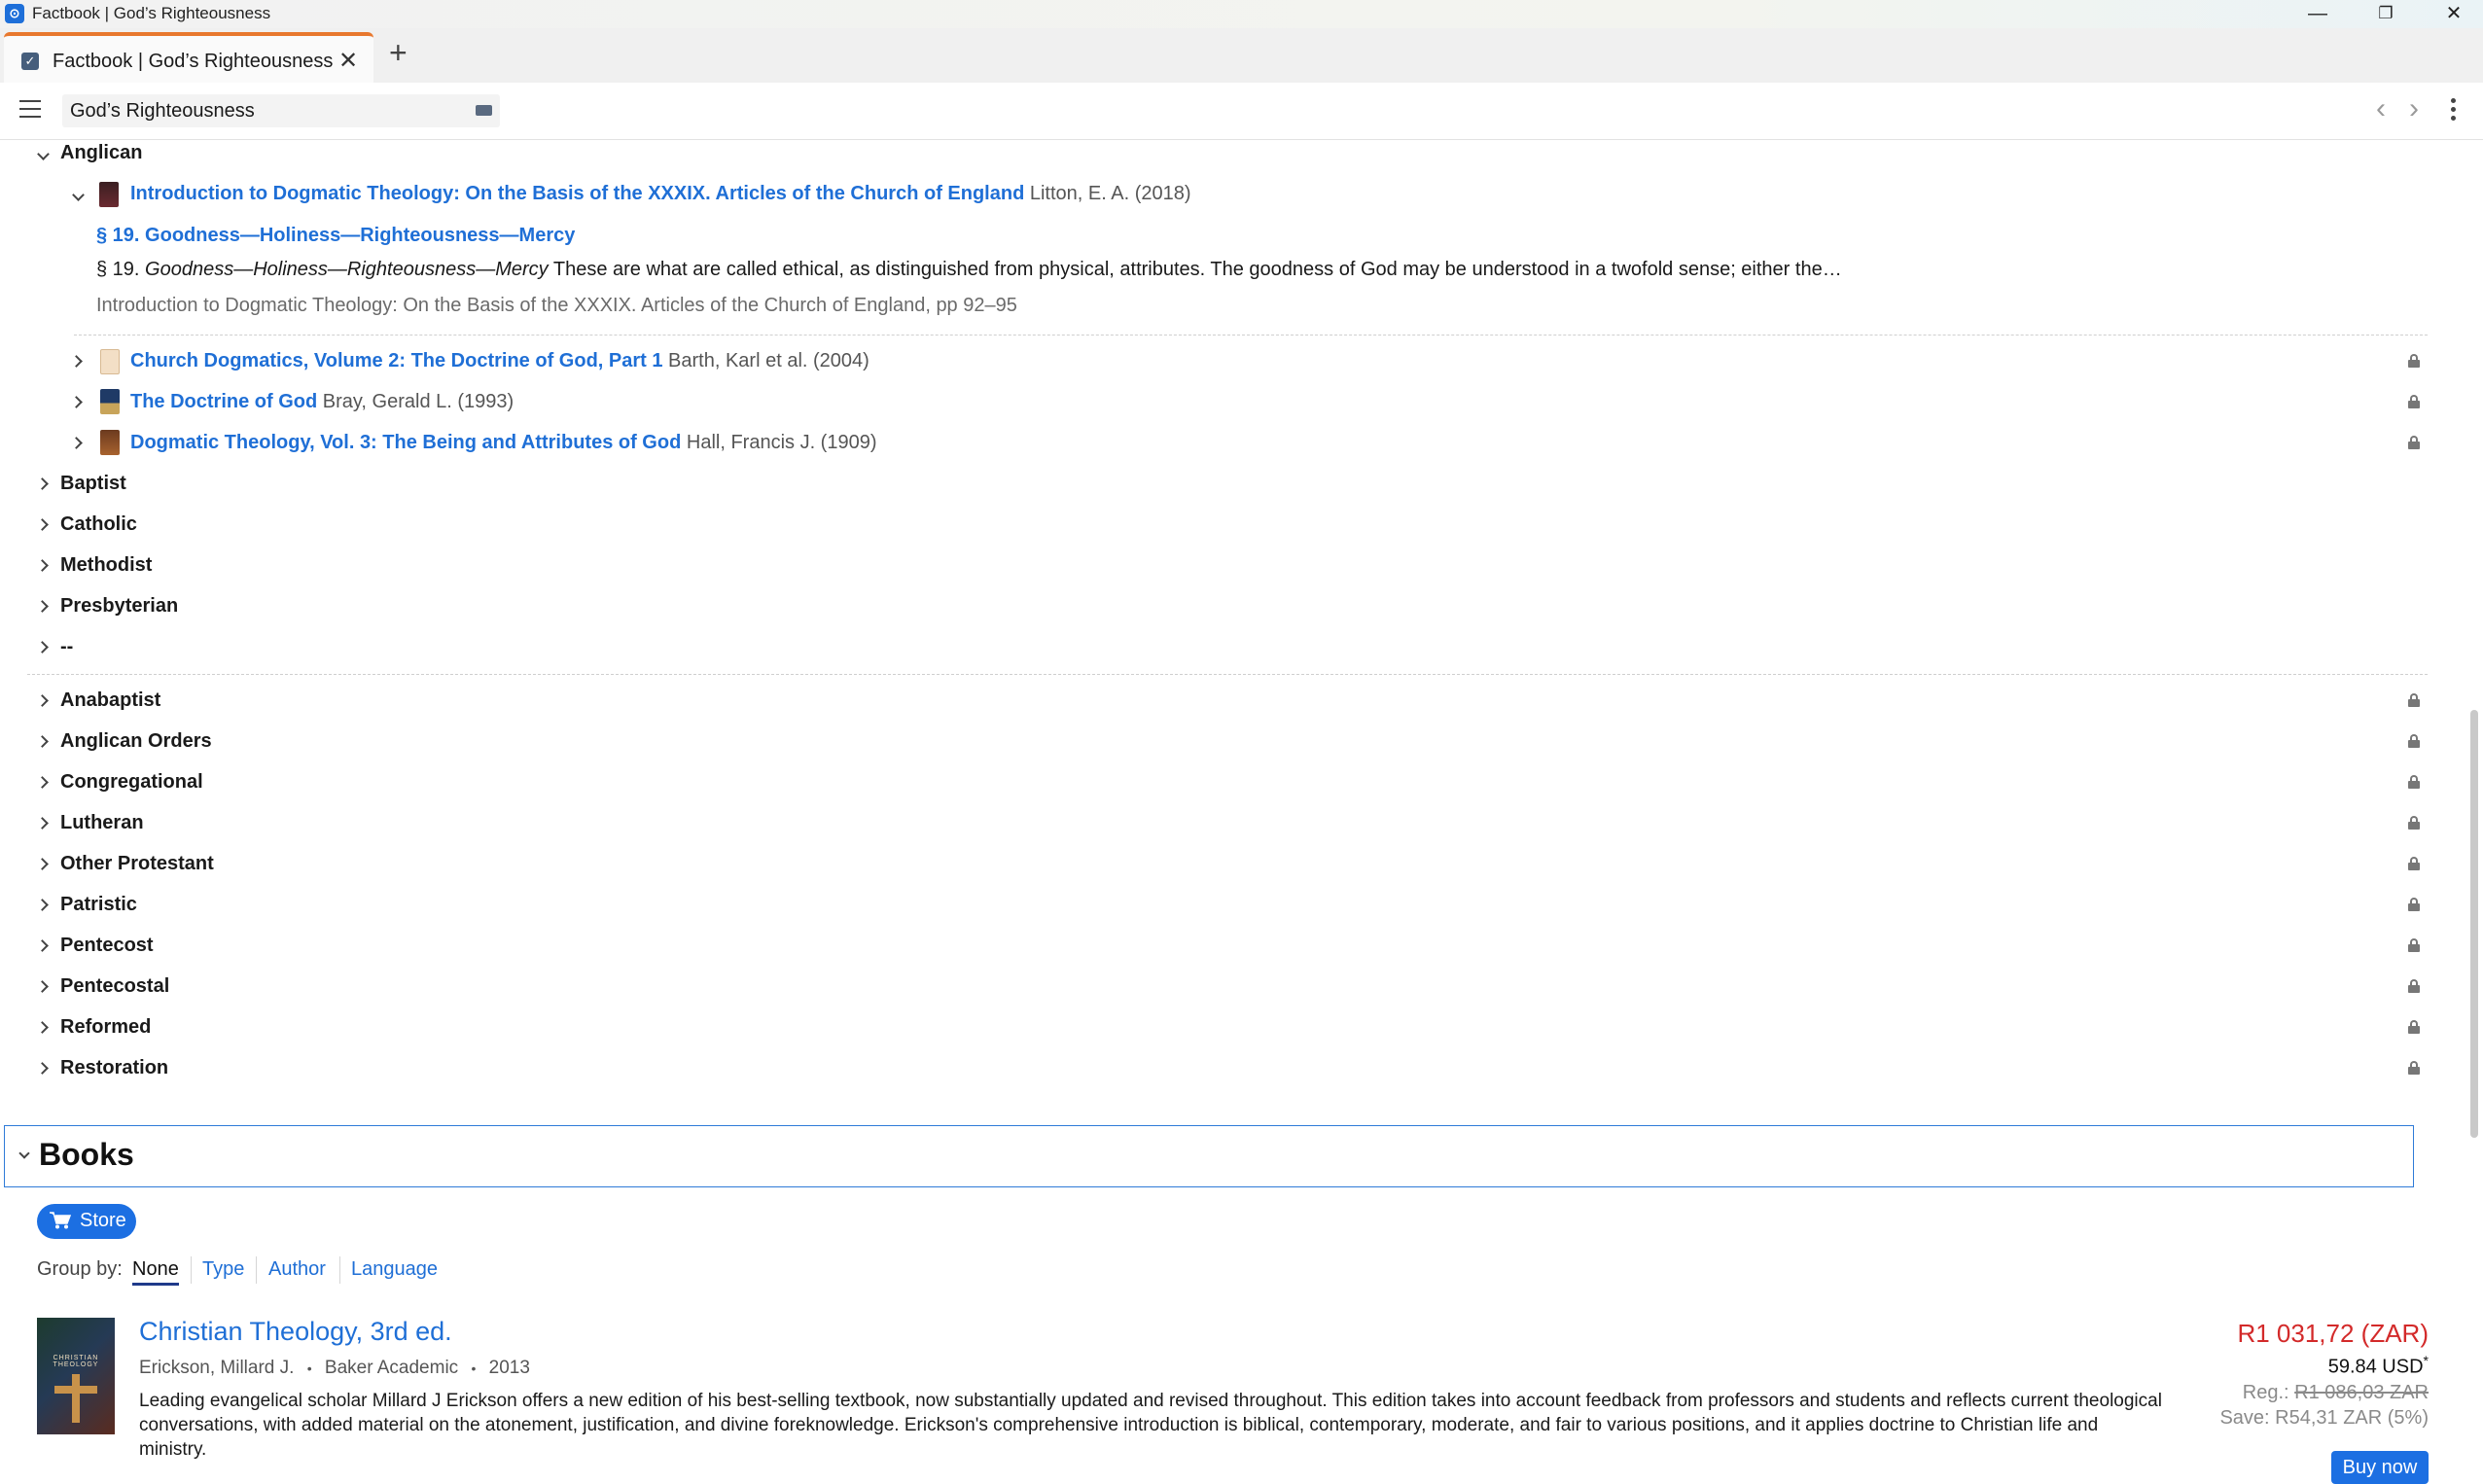 This screenshot has width=2483, height=1484. I want to click on tradition-anglican-orders: Anglican Orders, so click(136, 742).